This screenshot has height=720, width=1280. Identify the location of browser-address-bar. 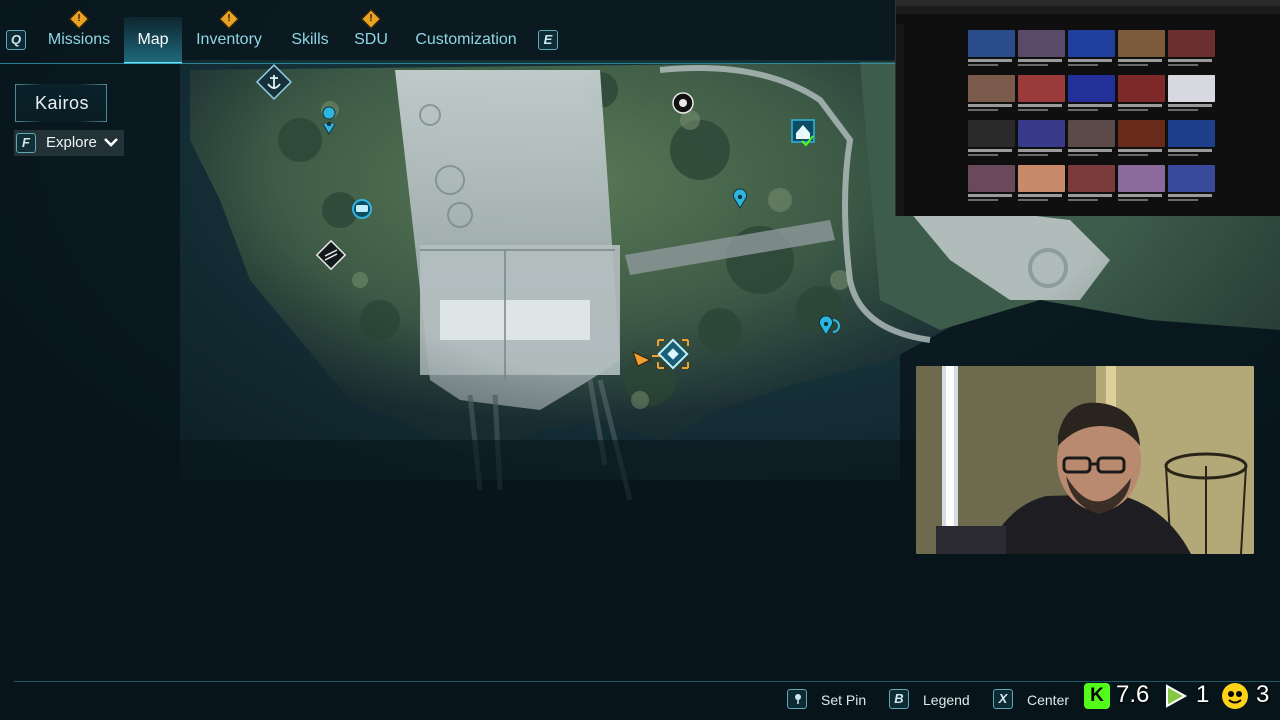
(1088, 10).